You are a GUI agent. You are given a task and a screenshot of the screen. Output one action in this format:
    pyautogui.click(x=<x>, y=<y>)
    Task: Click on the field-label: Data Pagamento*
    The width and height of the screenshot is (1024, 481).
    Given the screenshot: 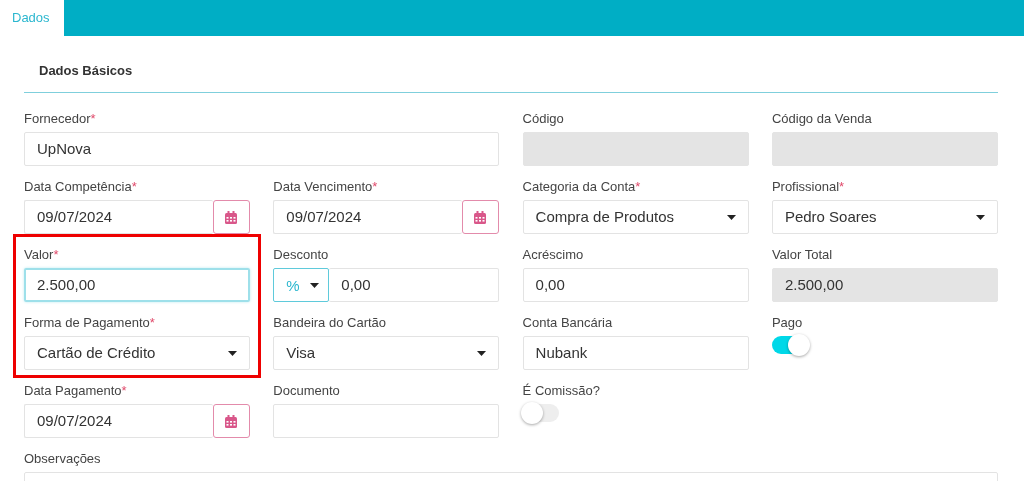 What is the action you would take?
    pyautogui.click(x=76, y=391)
    